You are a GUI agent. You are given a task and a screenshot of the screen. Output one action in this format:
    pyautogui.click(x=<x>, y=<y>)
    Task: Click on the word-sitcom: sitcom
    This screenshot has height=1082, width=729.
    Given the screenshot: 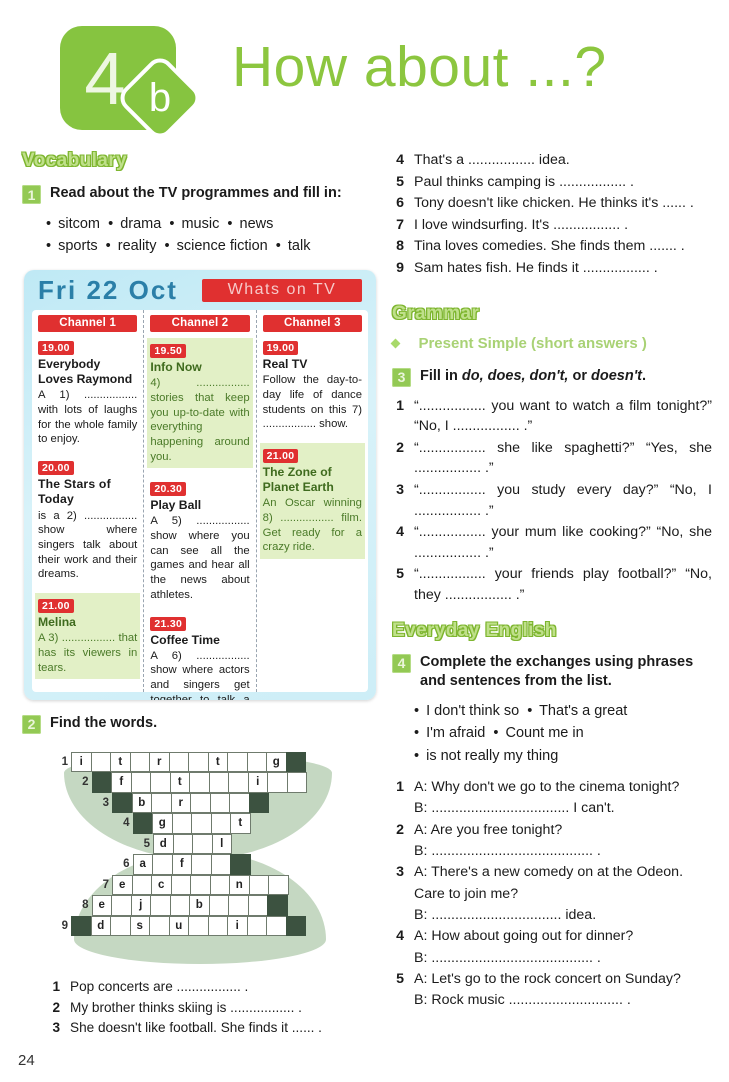 What is the action you would take?
    pyautogui.click(x=79, y=224)
    